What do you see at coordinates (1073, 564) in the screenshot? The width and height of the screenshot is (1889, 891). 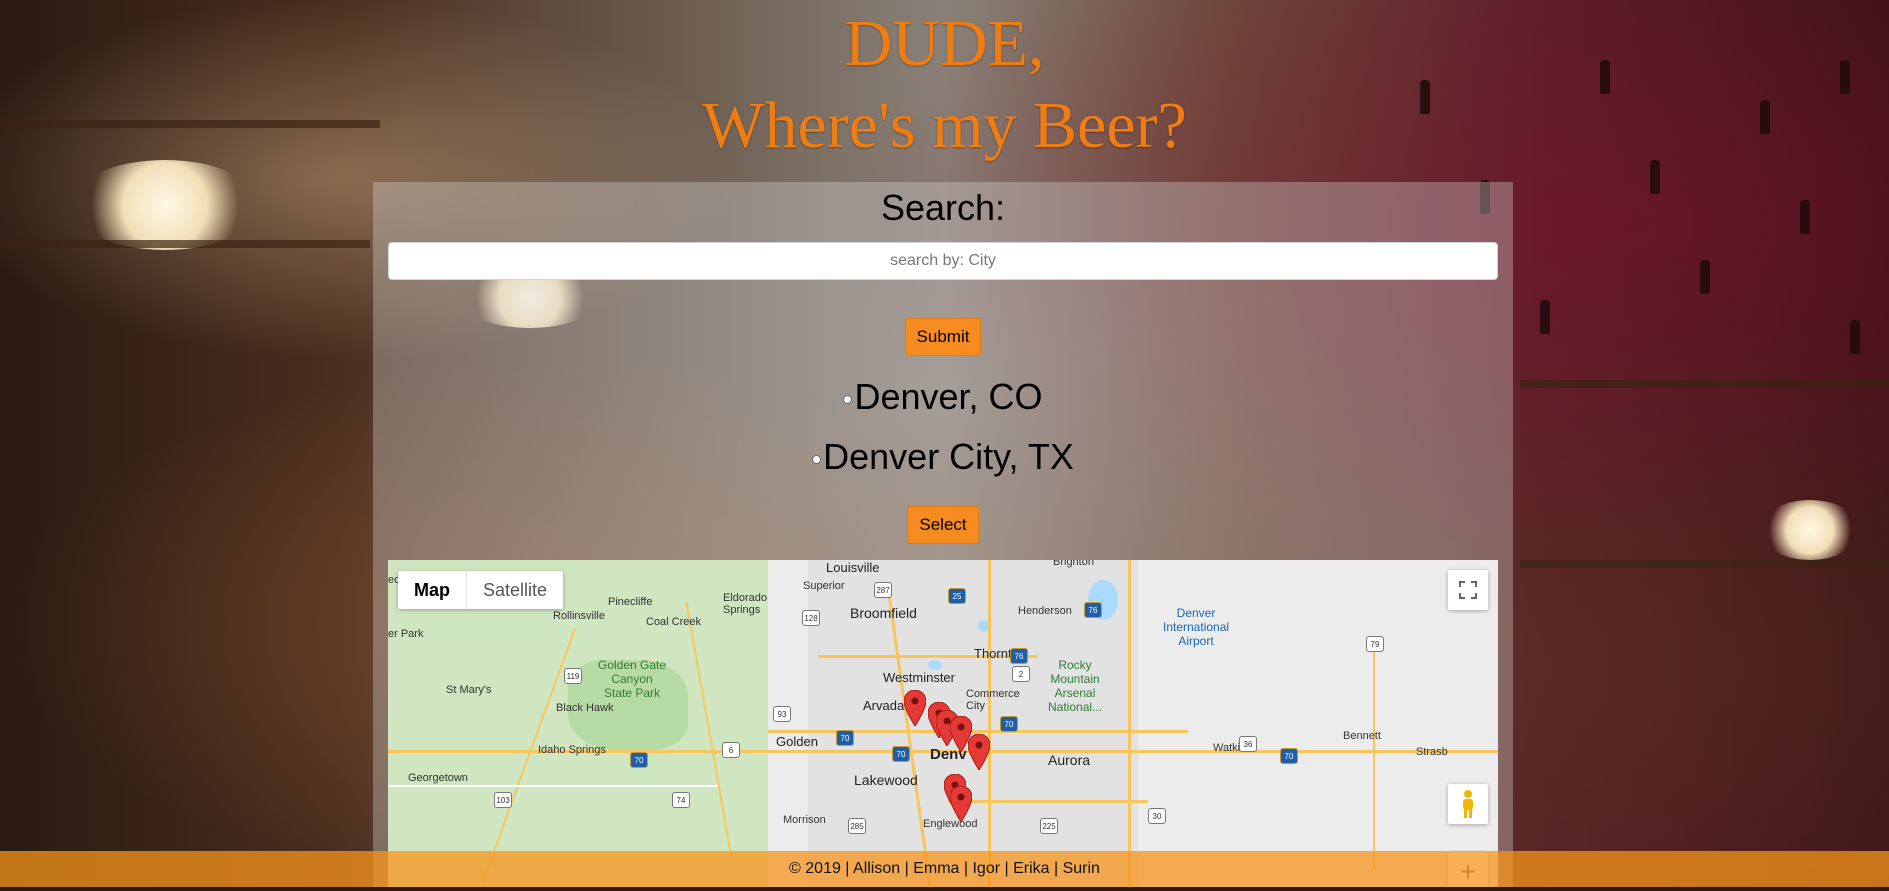 I see `map-label-brighton: Brighton` at bounding box center [1073, 564].